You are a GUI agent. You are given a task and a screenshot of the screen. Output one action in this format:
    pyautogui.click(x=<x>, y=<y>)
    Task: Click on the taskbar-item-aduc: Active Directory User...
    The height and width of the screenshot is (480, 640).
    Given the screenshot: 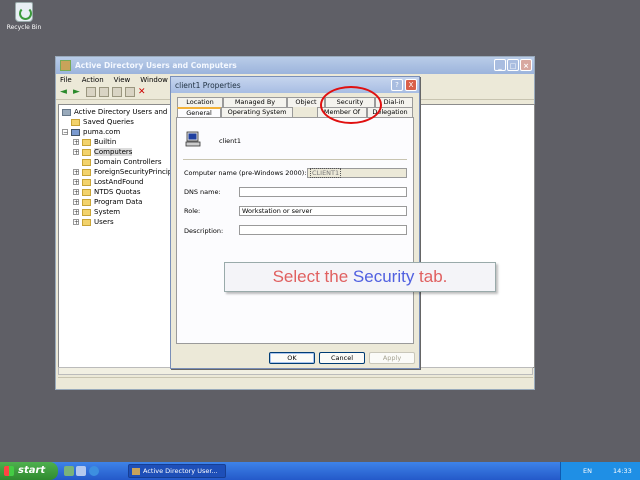 What is the action you would take?
    pyautogui.click(x=177, y=471)
    